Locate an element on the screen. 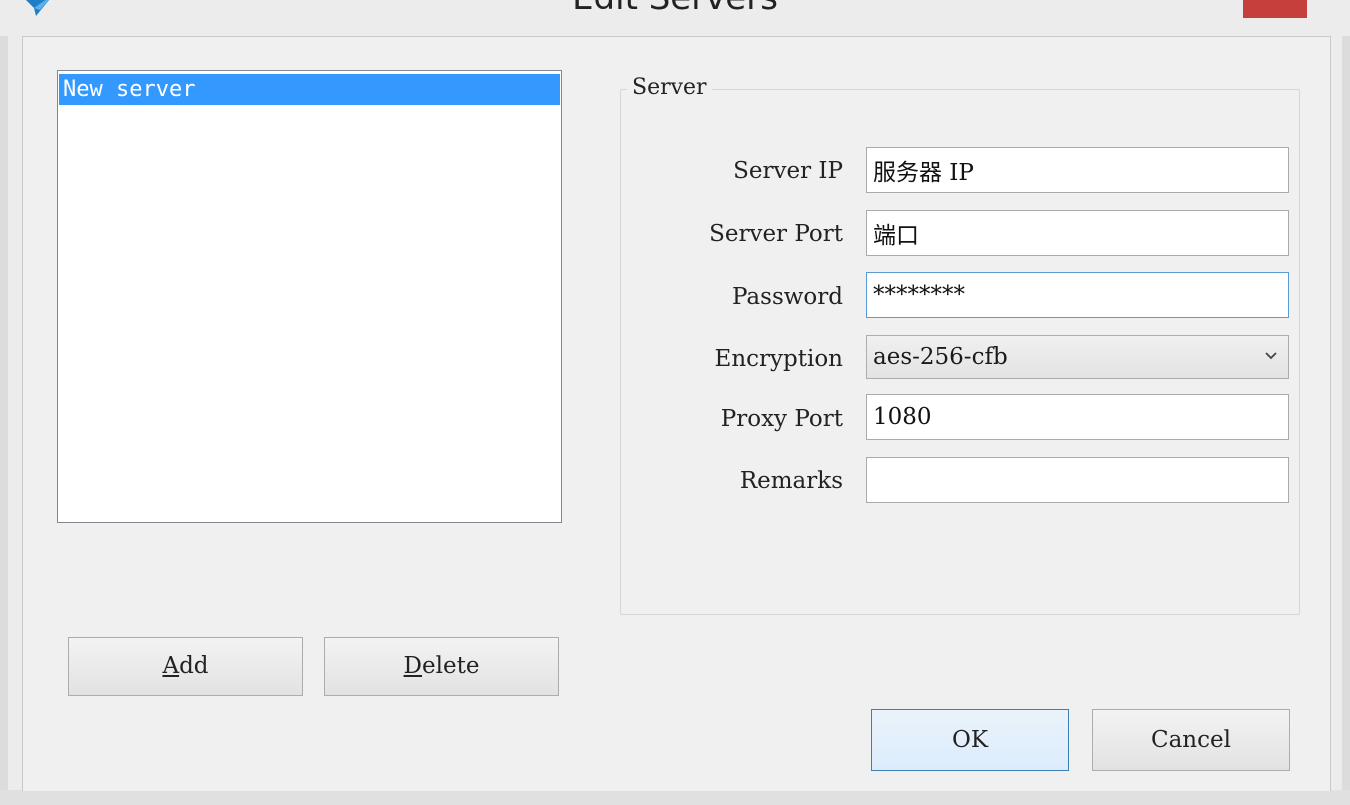 This screenshot has height=805, width=1350. add-button: Add is located at coordinates (185, 666).